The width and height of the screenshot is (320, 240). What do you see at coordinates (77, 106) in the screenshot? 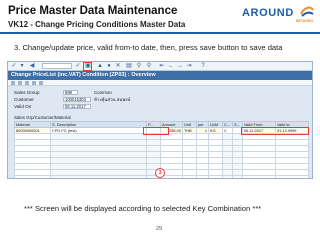
I see `valid-on-field: 06.11.2017` at bounding box center [77, 106].